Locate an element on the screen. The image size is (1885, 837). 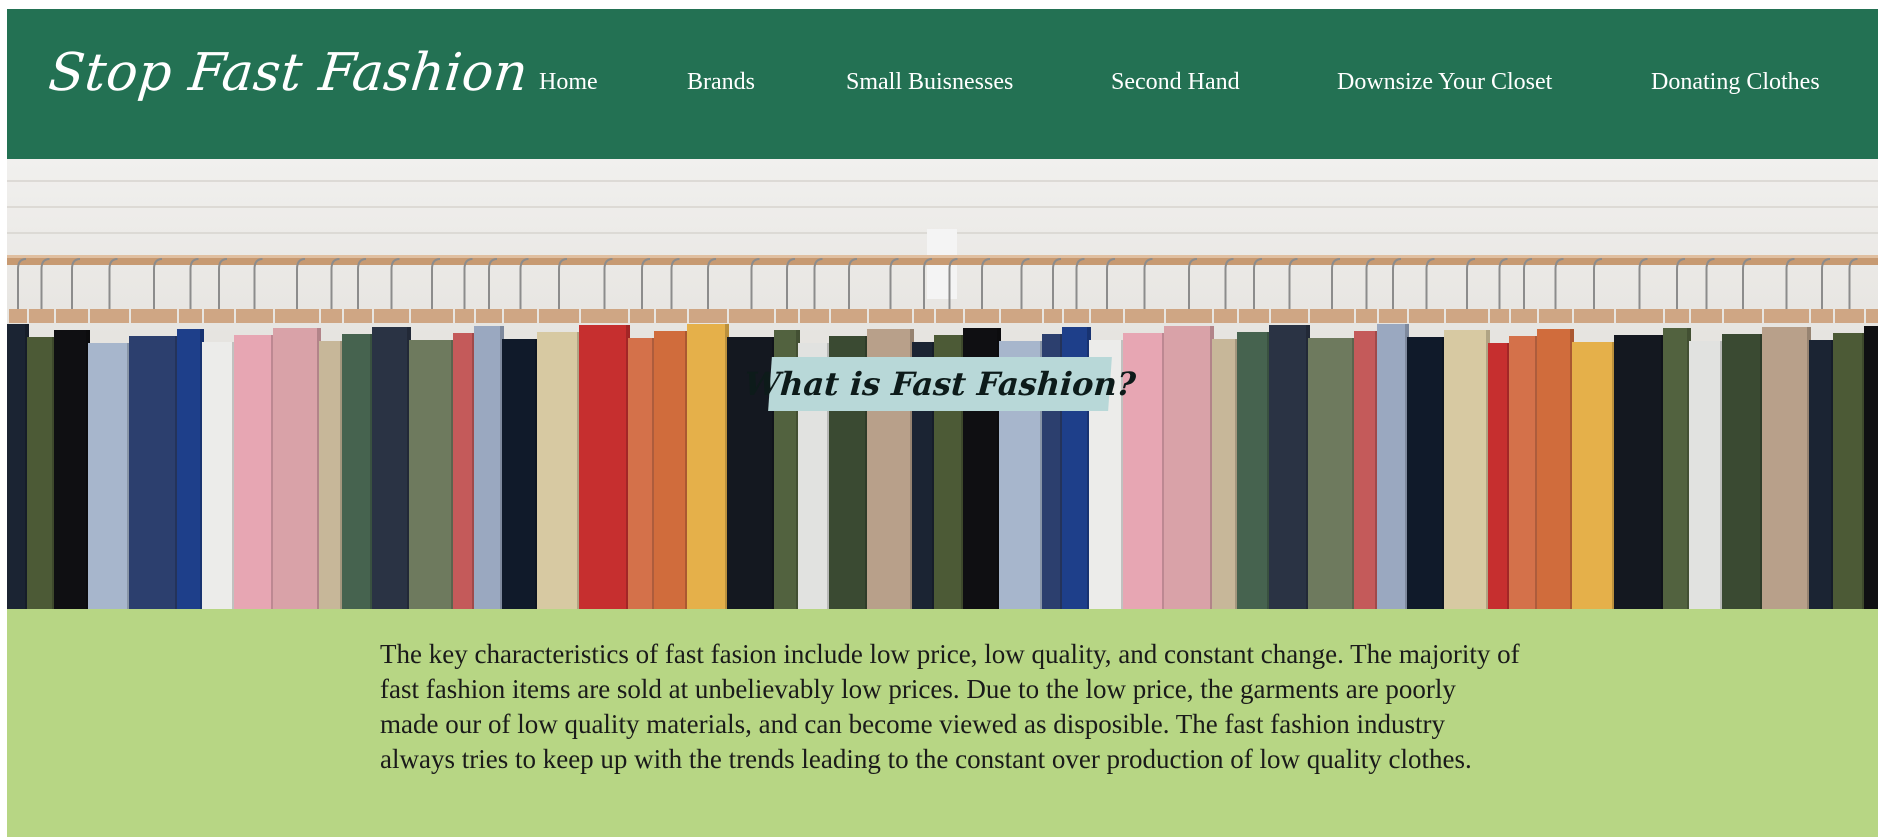
nav-small-businesses: Small Buisnesses is located at coordinates (929, 82).